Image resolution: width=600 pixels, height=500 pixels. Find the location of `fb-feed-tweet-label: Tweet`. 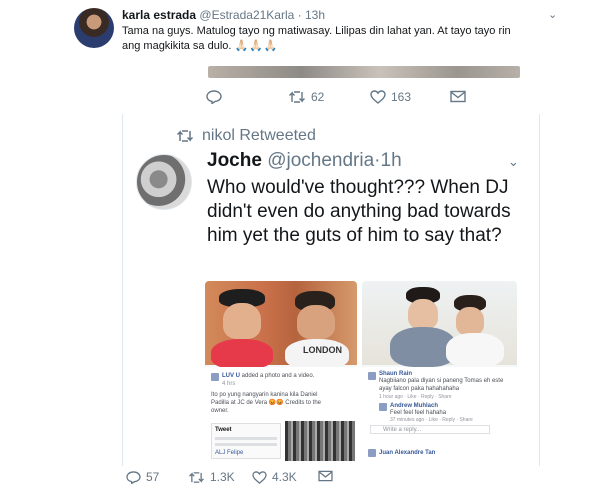

fb-feed-tweet-label: Tweet is located at coordinates (223, 430).